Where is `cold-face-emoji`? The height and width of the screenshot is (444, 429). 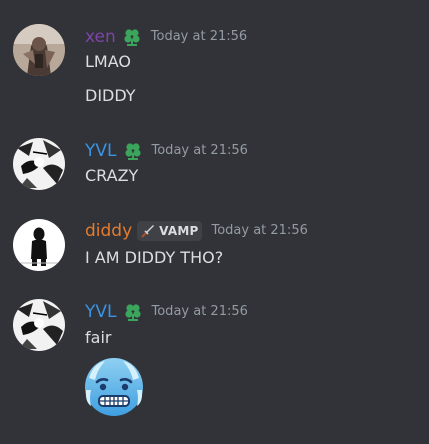
cold-face-emoji is located at coordinates (114, 387).